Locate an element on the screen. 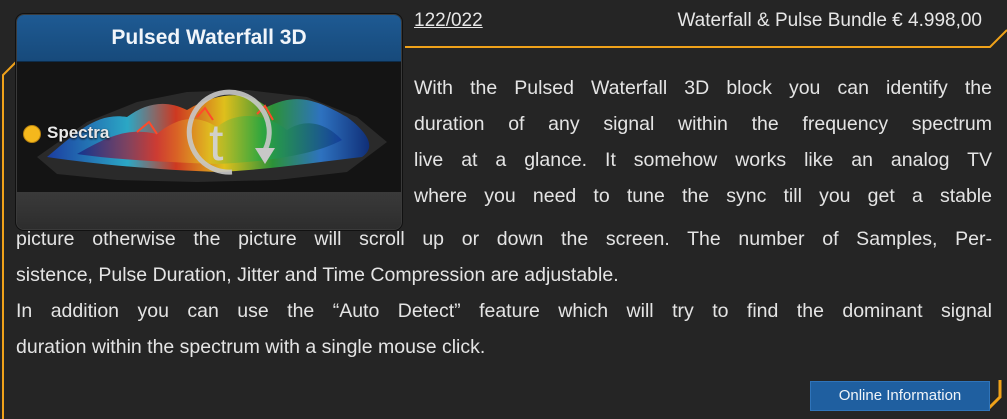 The width and height of the screenshot is (1007, 419). bundle-price: Waterfall & Pulse Bundle € 4.998,00 is located at coordinates (829, 20).